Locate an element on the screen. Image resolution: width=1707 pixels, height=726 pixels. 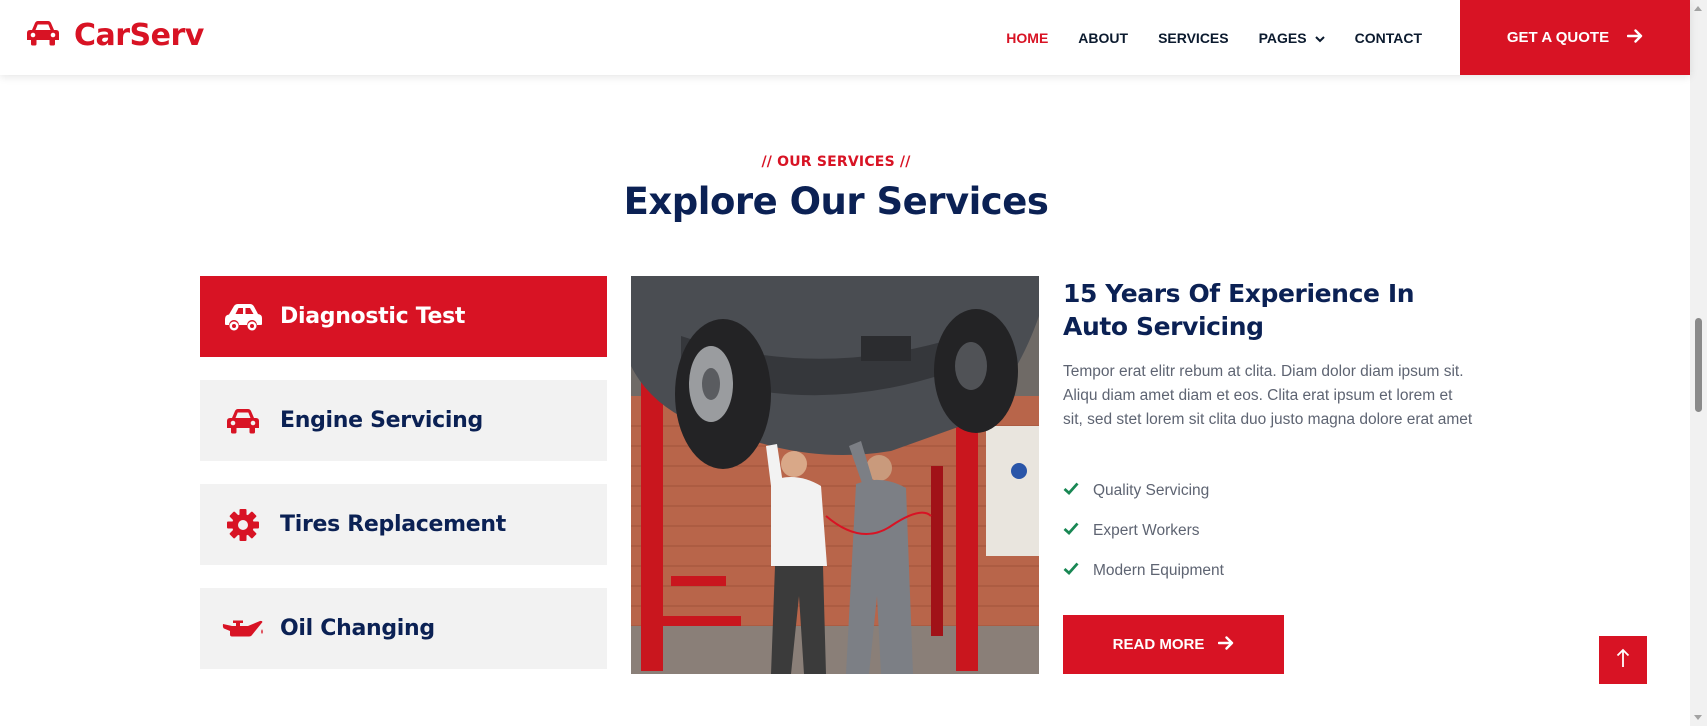
feature-label: Modern Equipment is located at coordinates (1158, 570).